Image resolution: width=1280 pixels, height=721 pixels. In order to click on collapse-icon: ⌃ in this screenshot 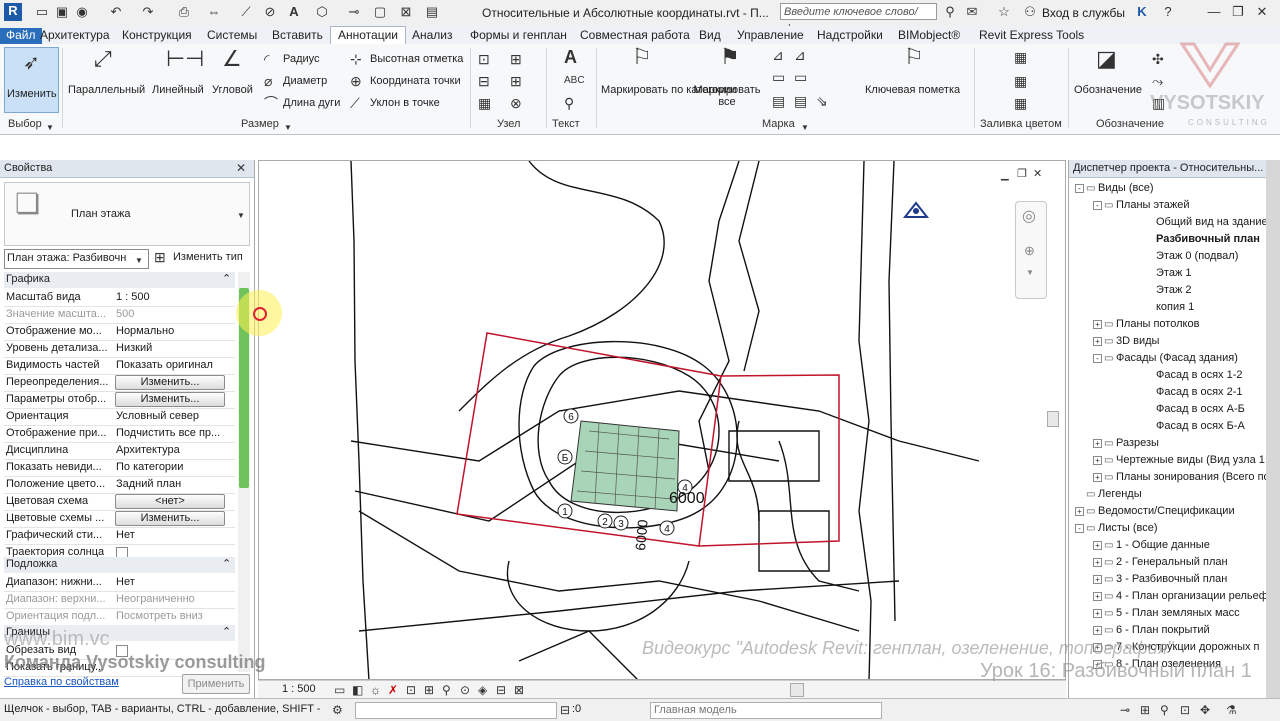, I will do `click(226, 631)`.